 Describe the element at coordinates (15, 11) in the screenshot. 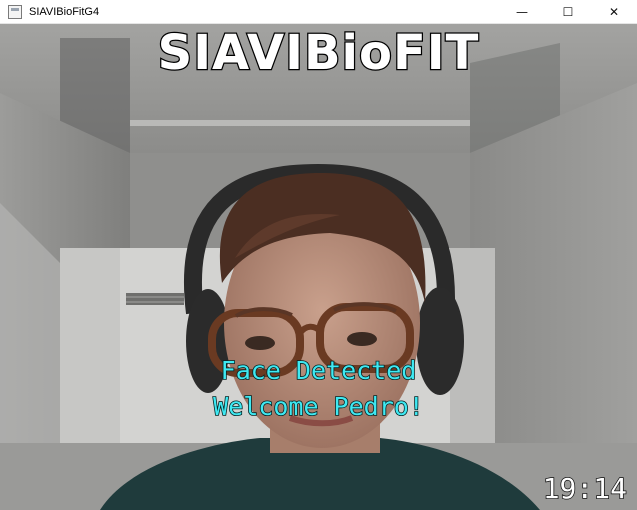

I see `app-window-icon` at that location.